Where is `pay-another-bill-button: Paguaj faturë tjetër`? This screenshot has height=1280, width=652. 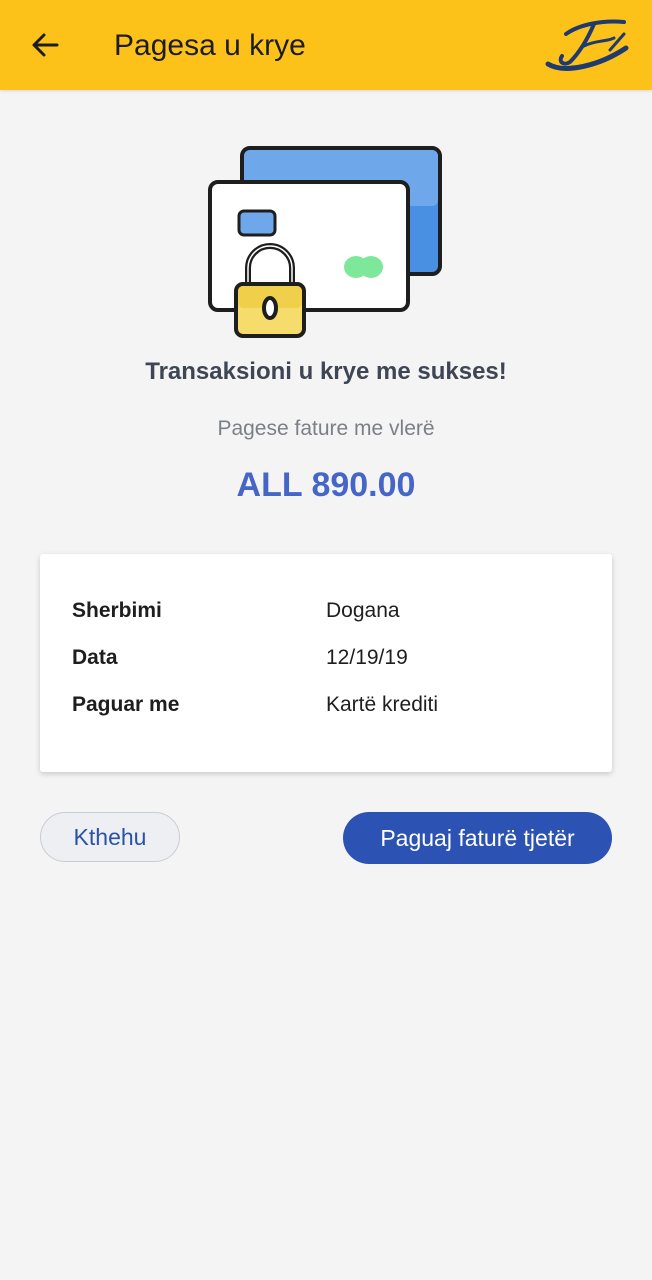
pay-another-bill-button: Paguaj faturë tjetër is located at coordinates (477, 838).